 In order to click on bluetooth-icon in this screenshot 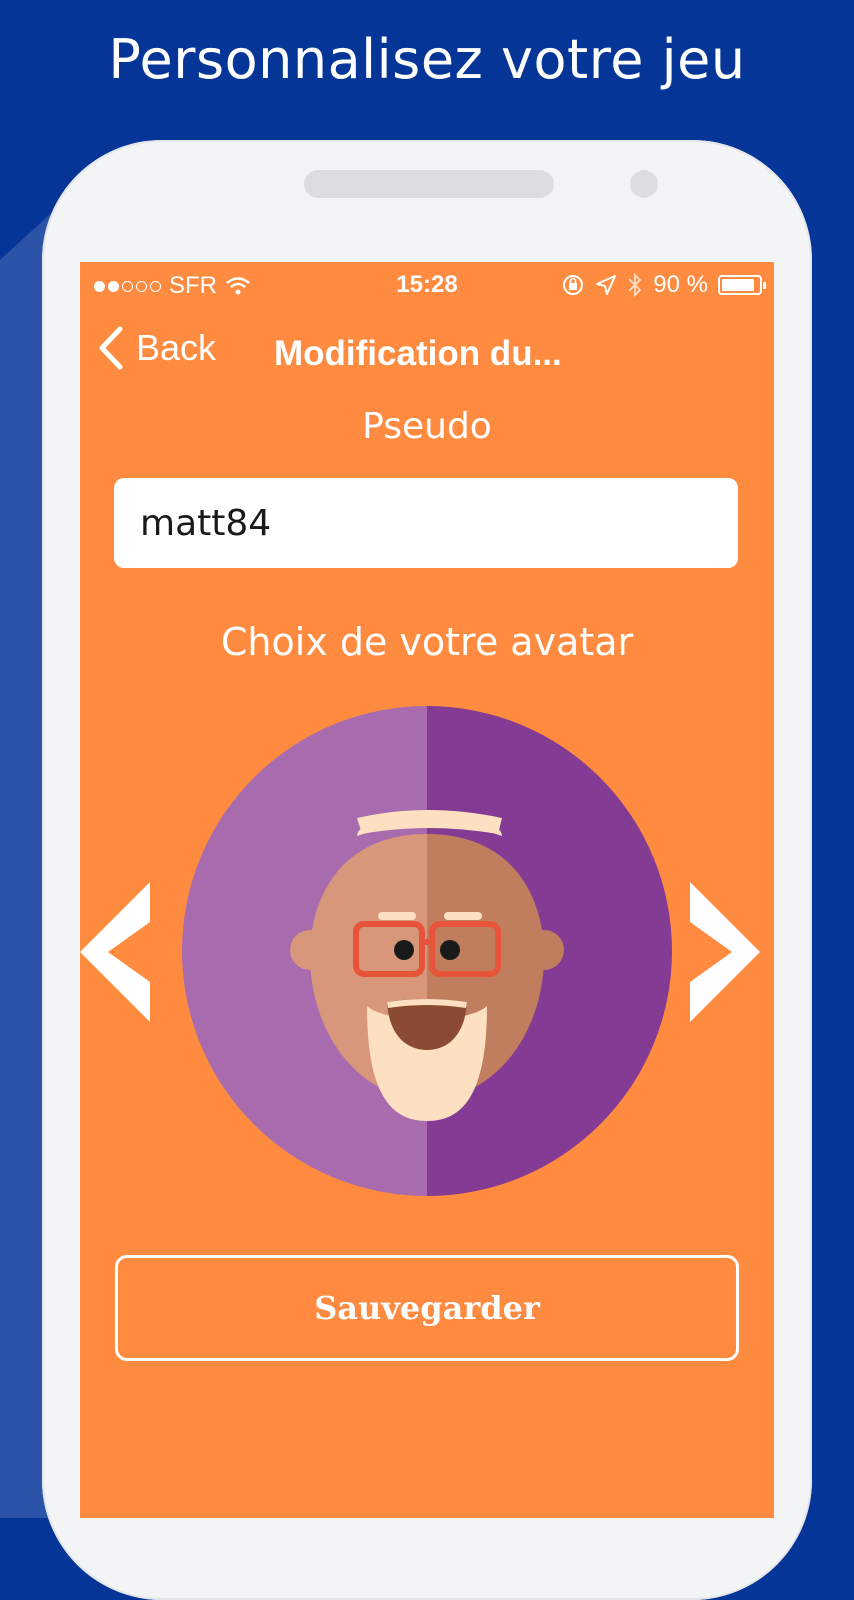, I will do `click(635, 285)`.